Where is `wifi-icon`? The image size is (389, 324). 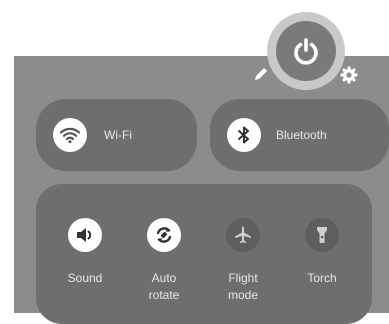
wifi-icon is located at coordinates (70, 135).